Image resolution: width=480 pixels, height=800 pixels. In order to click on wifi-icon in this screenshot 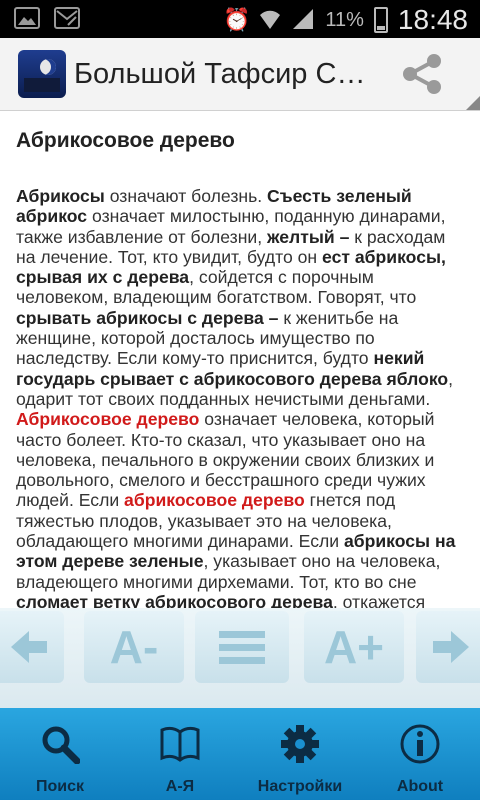, I will do `click(269, 20)`.